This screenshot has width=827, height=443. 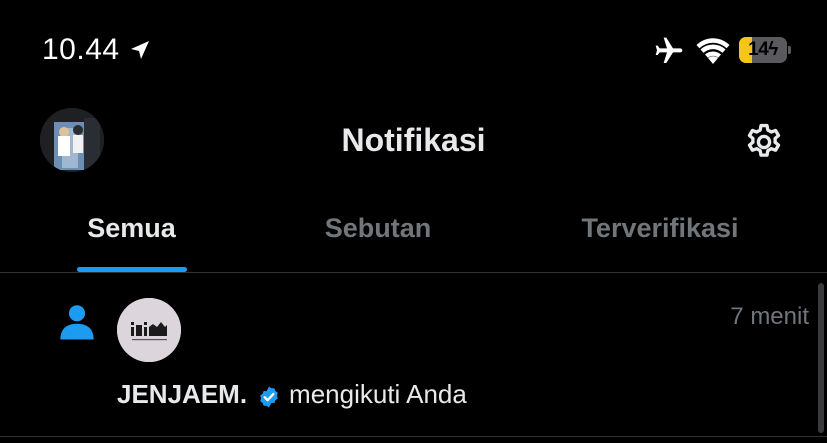 I want to click on settings-button, so click(x=764, y=142).